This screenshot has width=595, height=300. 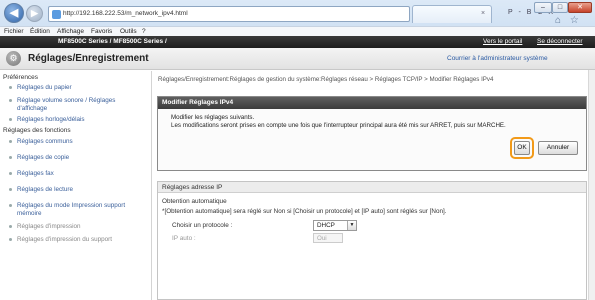 I want to click on mail-admin-link: Courrier à l'administrateur système, so click(x=497, y=58).